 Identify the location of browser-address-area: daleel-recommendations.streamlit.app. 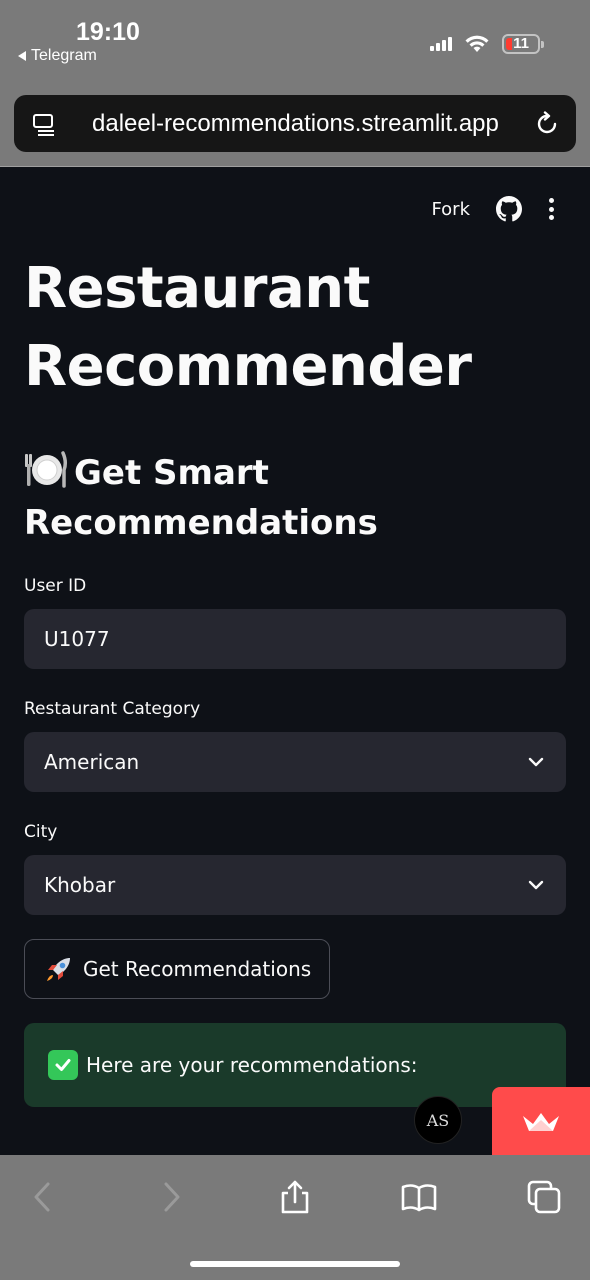
(295, 128).